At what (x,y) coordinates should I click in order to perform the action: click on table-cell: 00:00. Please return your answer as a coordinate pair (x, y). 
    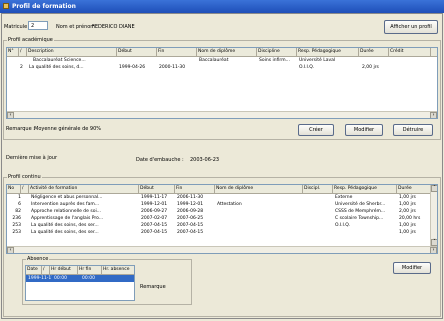
    Looking at the image, I should click on (88, 278).